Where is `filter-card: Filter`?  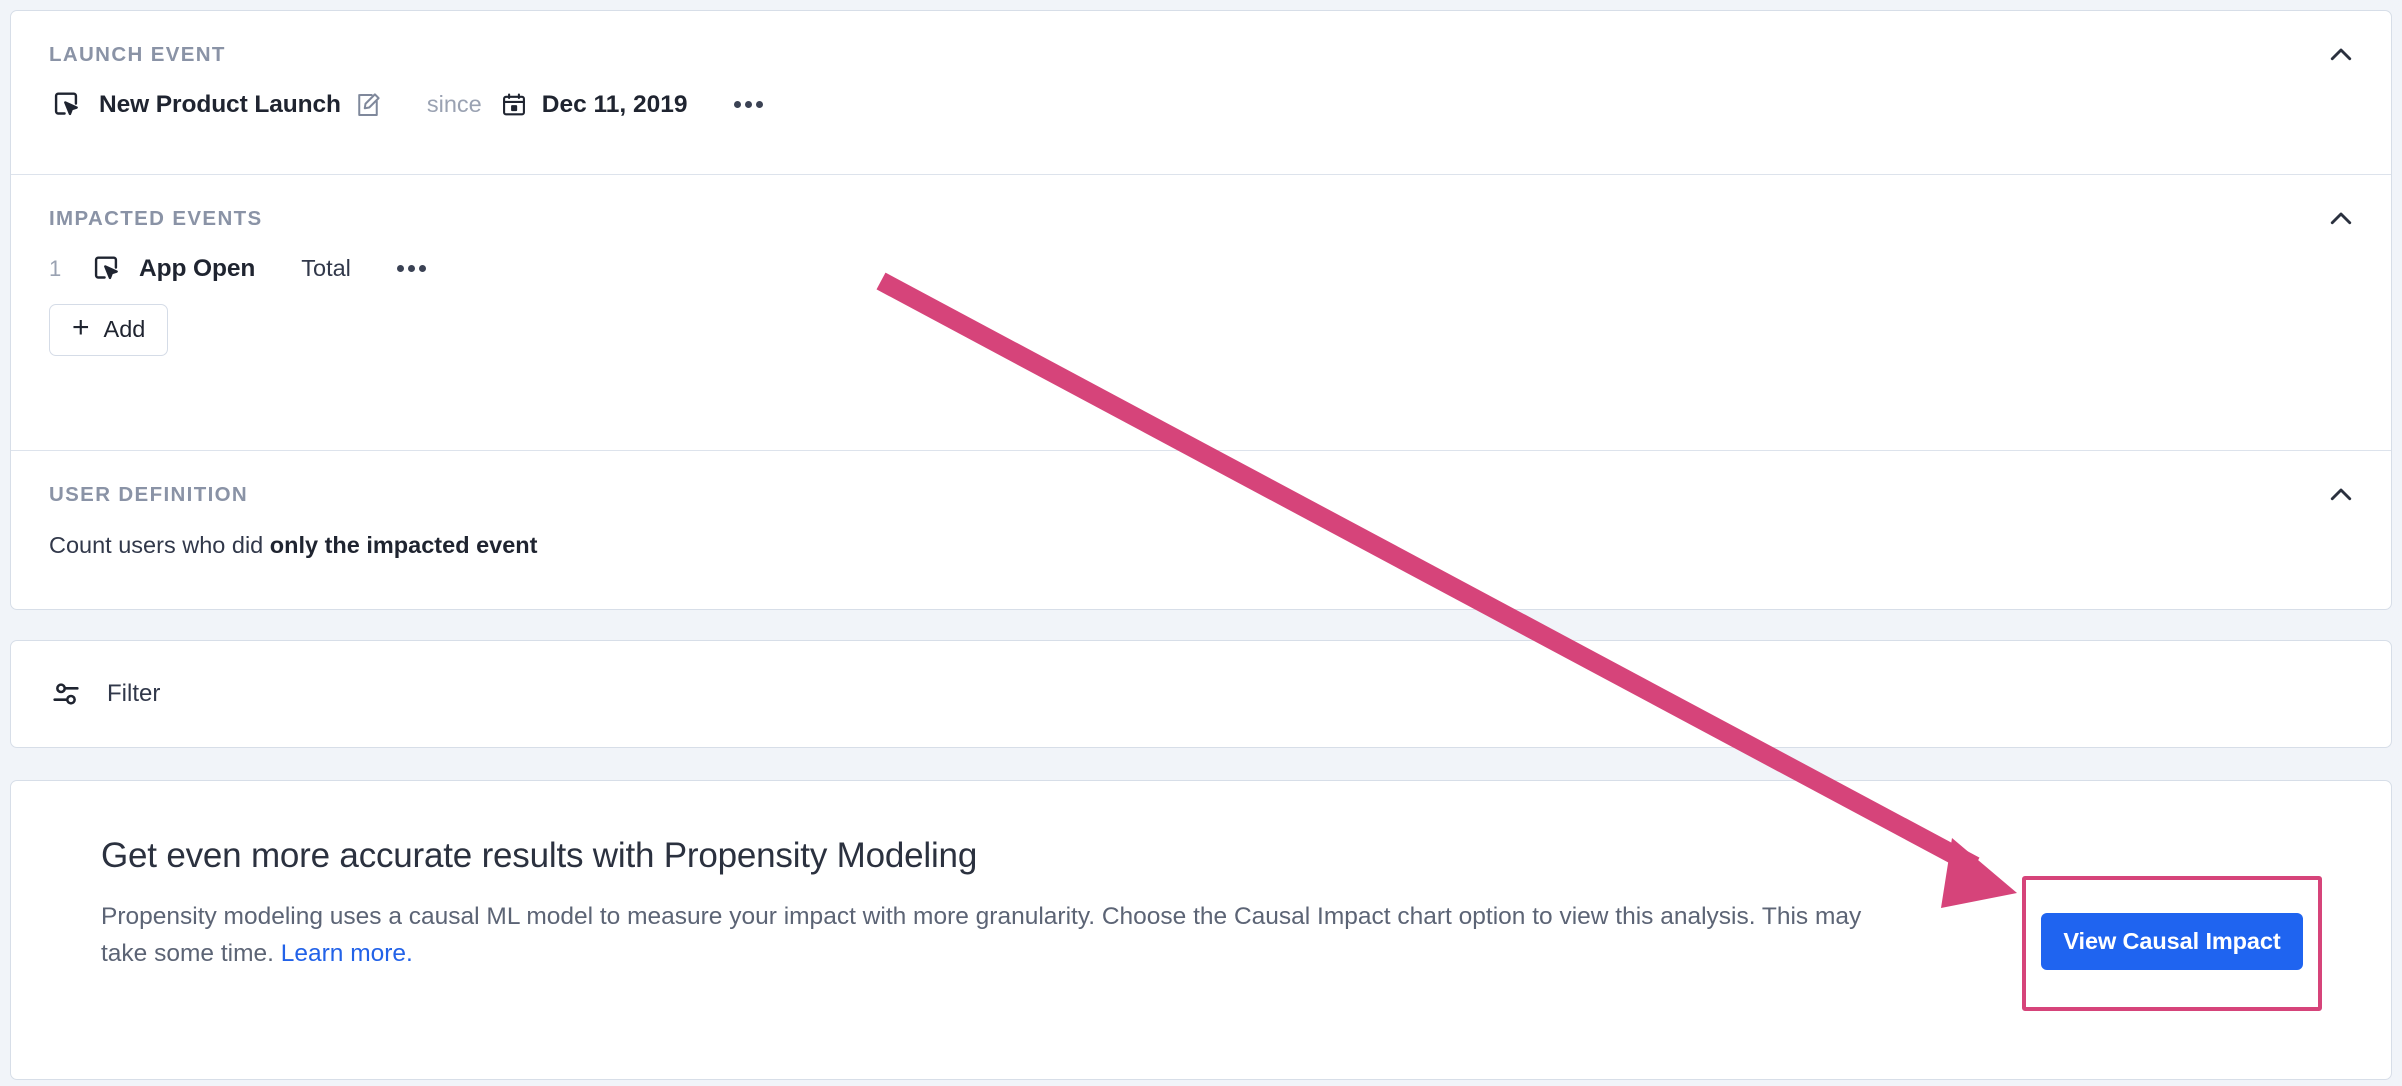
filter-card: Filter is located at coordinates (1201, 694).